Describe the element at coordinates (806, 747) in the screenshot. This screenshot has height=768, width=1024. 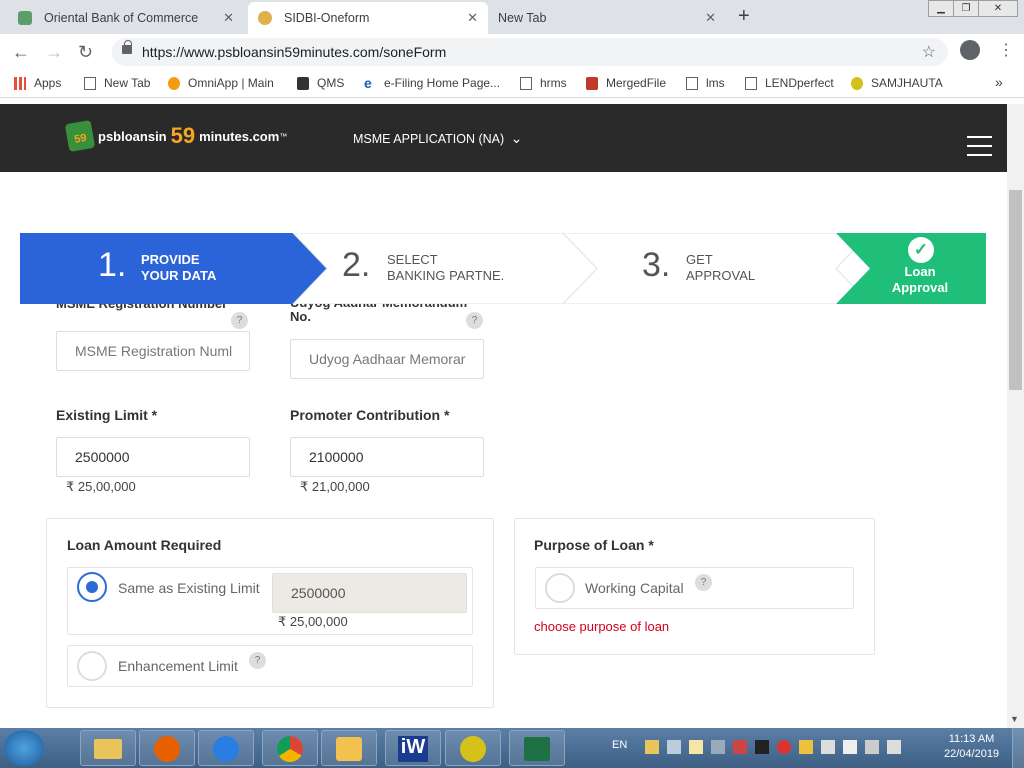
I see `tray-outlook-icon` at that location.